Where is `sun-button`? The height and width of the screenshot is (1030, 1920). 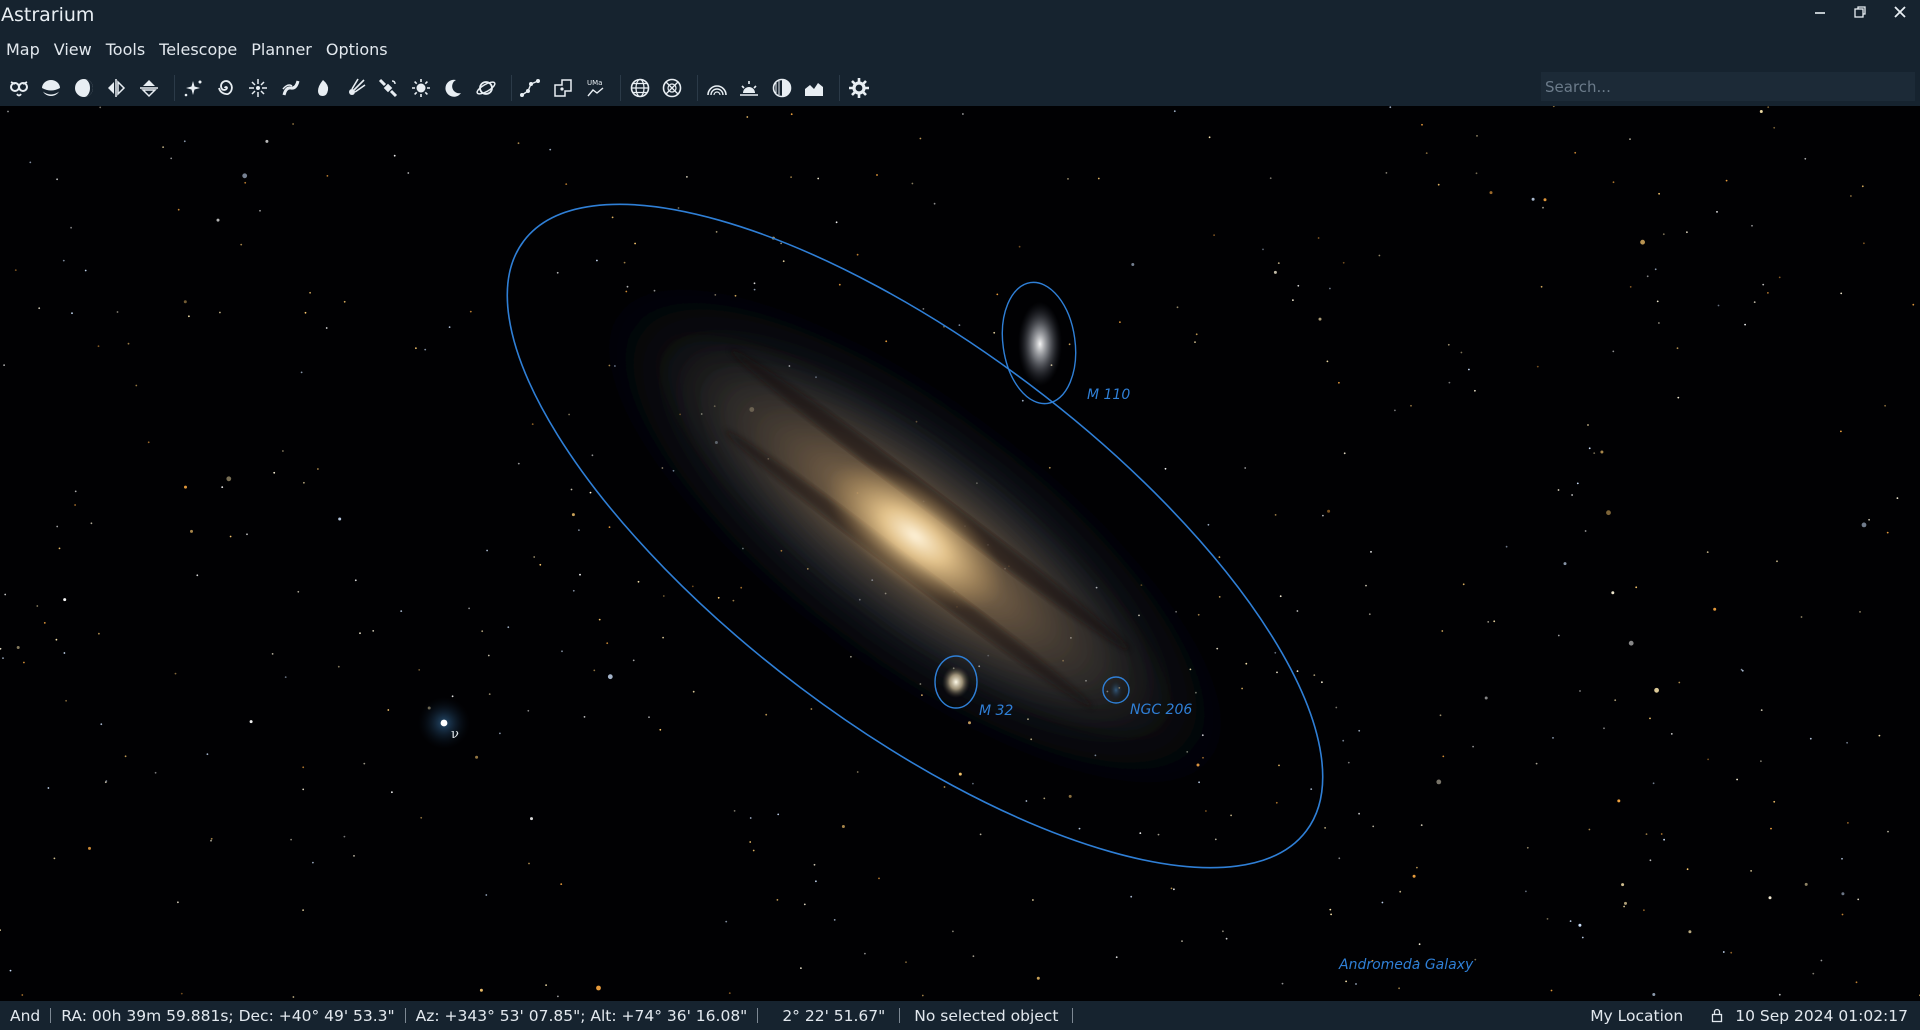 sun-button is located at coordinates (421, 88).